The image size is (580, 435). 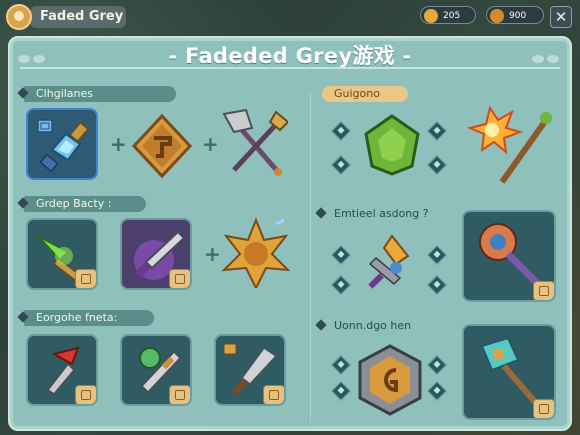 I want to click on weapon-slot-golden-mace, so click(x=392, y=264).